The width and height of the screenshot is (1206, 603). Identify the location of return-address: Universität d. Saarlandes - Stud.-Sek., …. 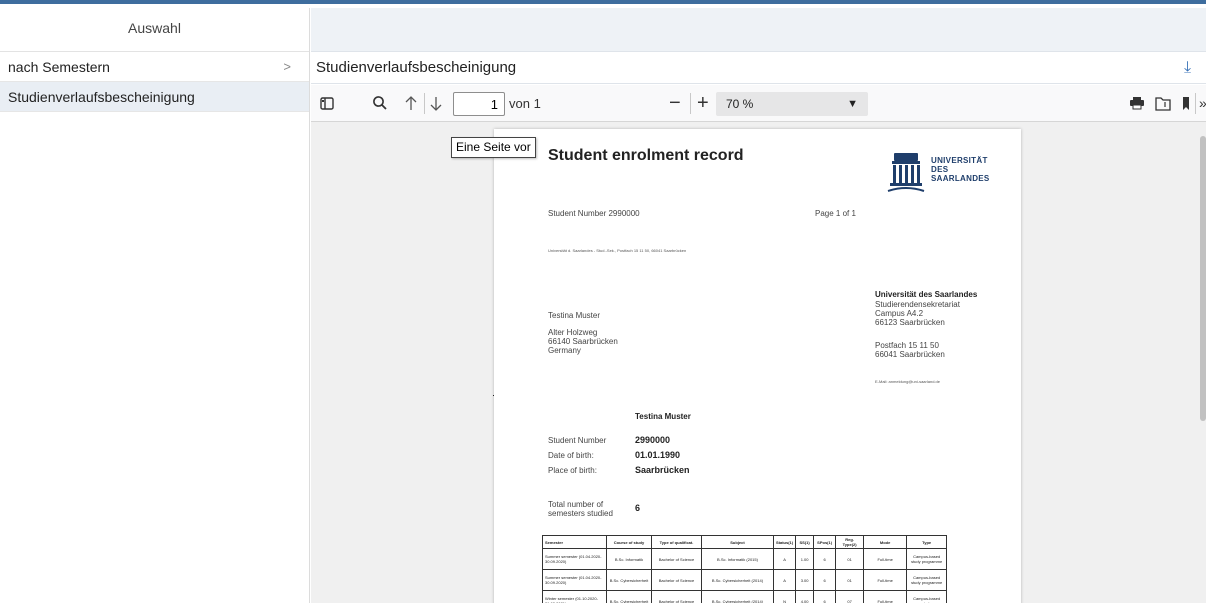
(617, 250).